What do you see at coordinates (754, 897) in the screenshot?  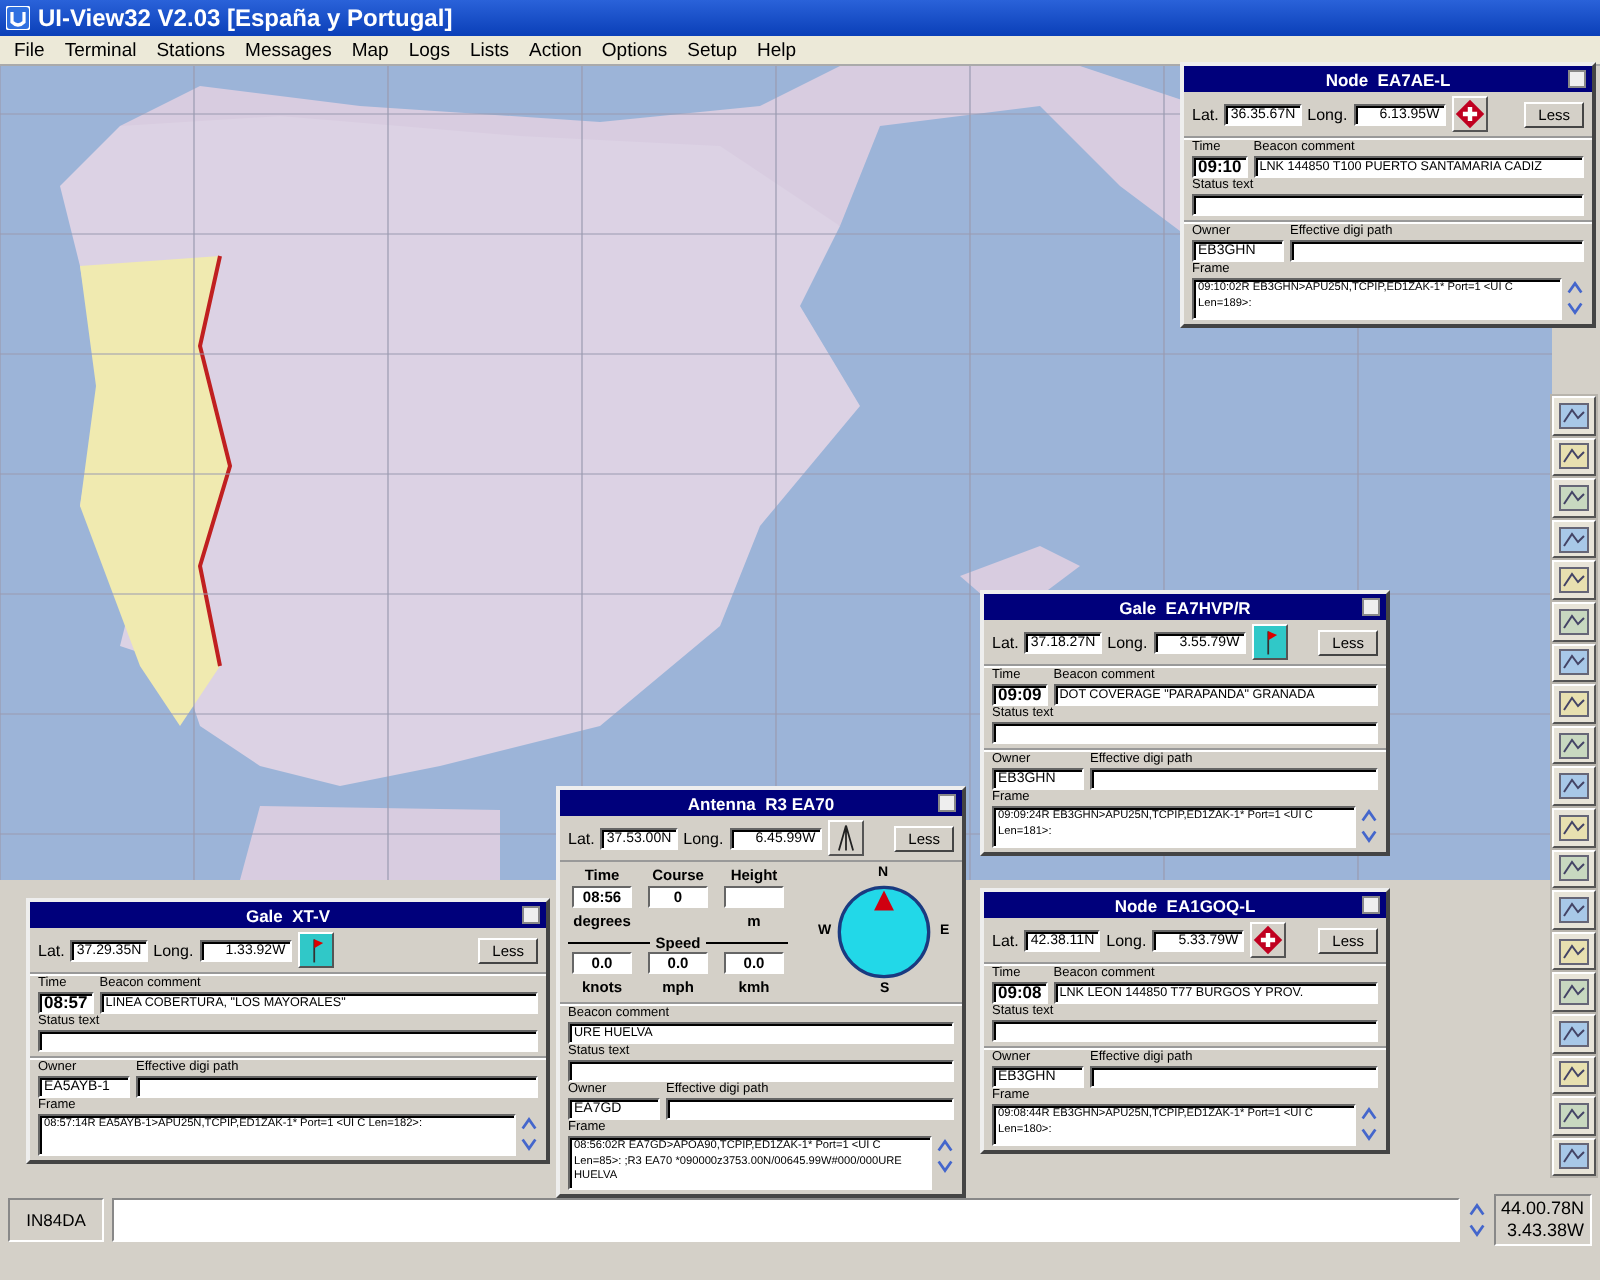 I see `height-field` at bounding box center [754, 897].